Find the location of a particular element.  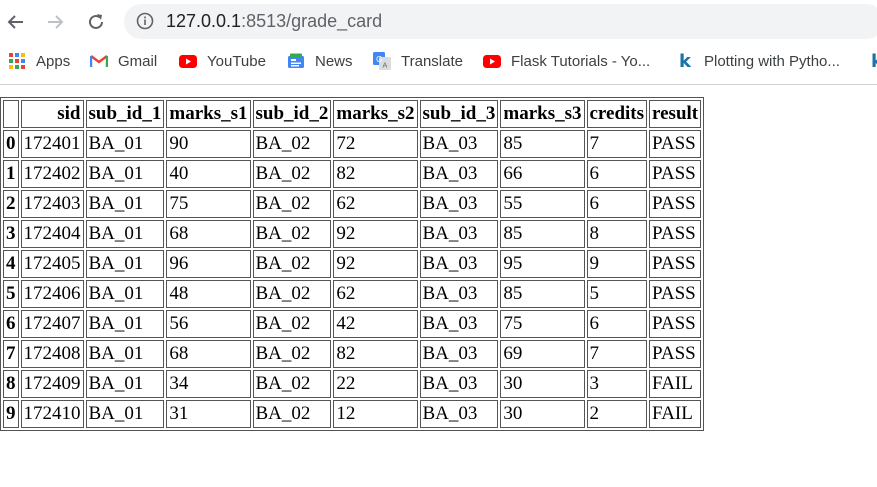

row-index: 5 is located at coordinates (11, 294).